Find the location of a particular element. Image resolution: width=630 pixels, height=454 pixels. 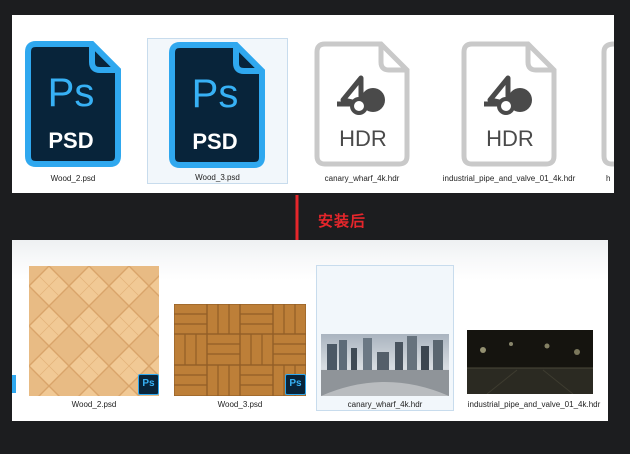

file-tile: HDR industrial_pipe_and_valve_01_4k.hdr is located at coordinates (509, 114).